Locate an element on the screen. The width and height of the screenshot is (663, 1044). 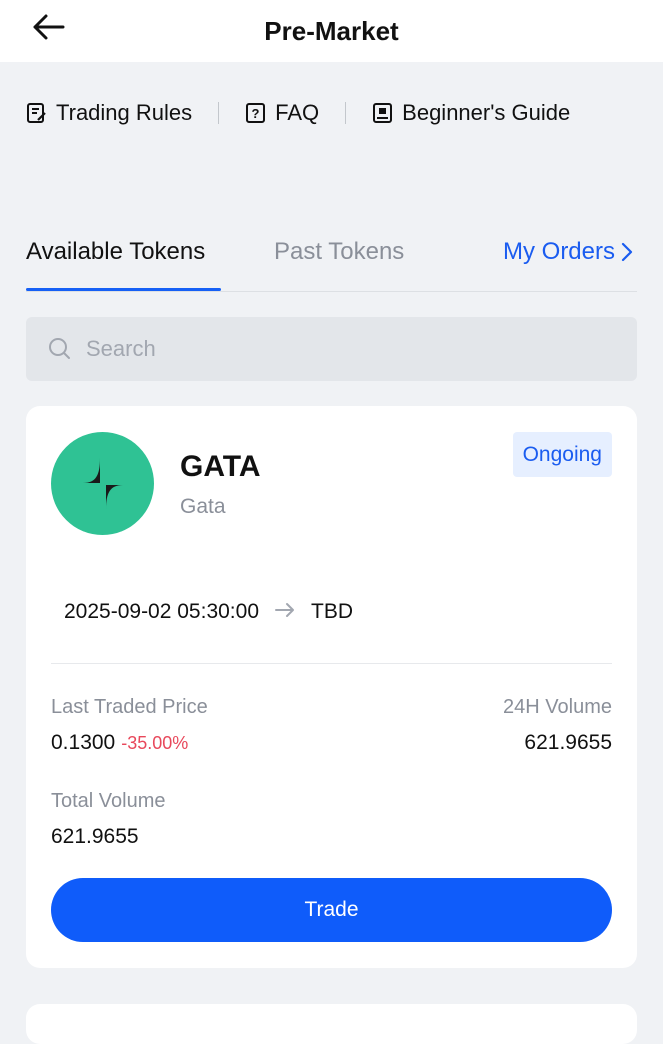
trade-button: Trade is located at coordinates (331, 910).